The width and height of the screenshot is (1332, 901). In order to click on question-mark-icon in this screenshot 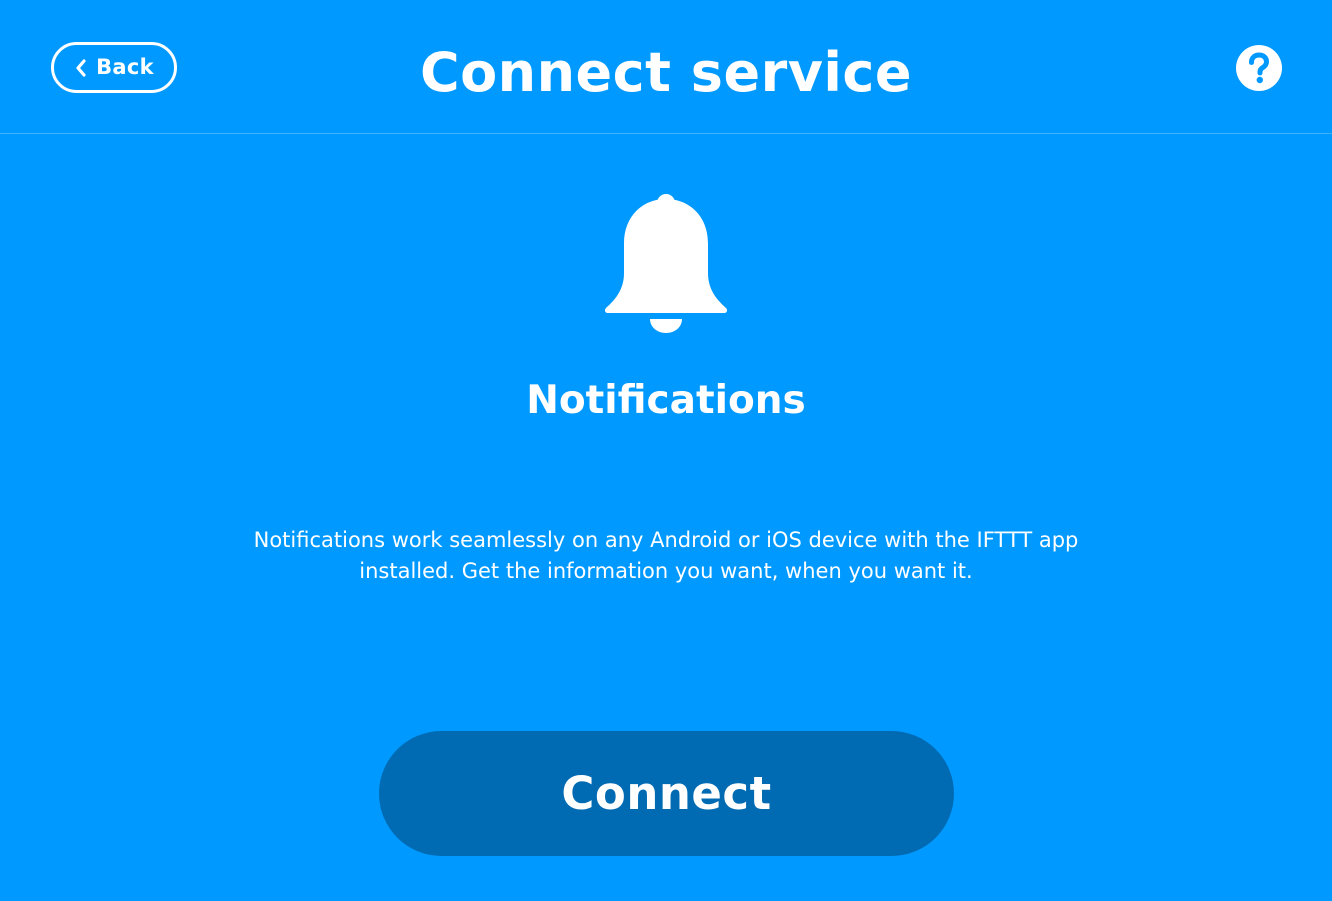, I will do `click(1259, 68)`.